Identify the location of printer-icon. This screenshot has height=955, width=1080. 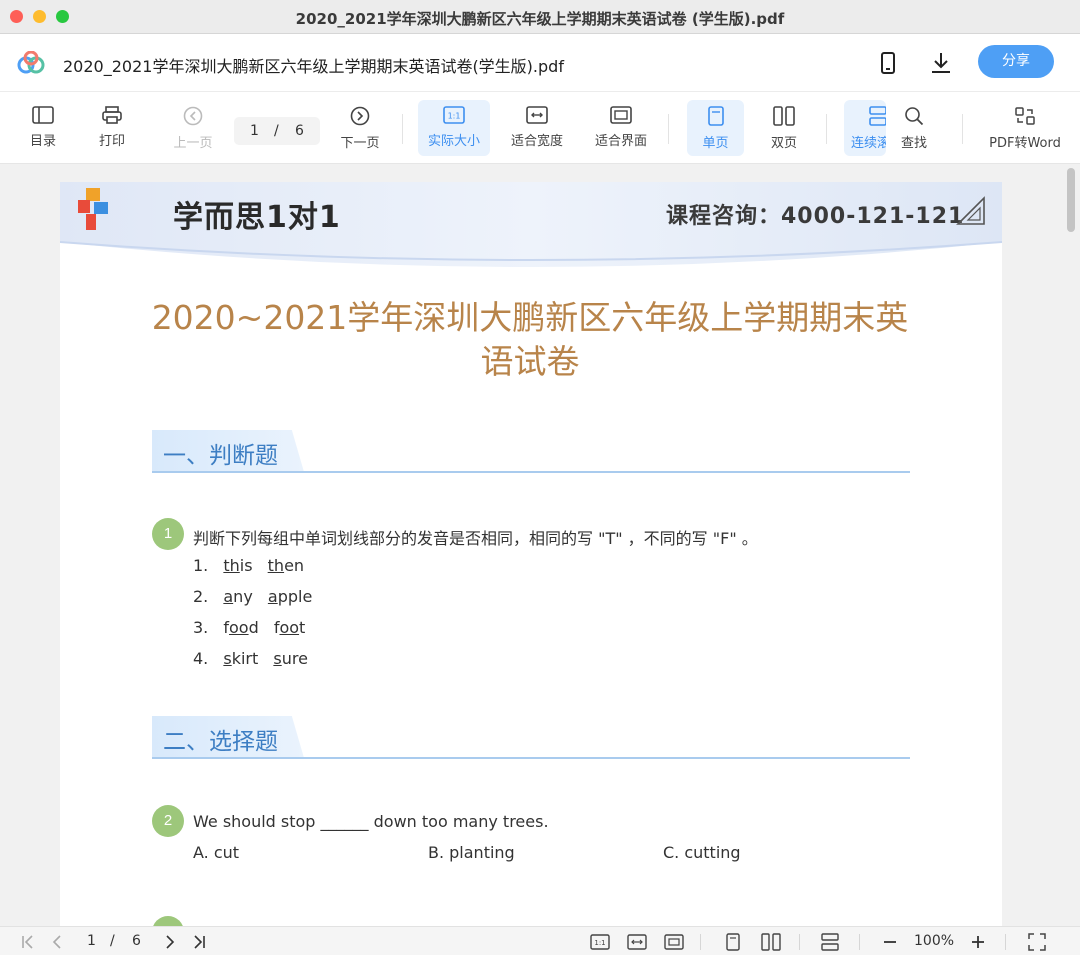
(112, 115).